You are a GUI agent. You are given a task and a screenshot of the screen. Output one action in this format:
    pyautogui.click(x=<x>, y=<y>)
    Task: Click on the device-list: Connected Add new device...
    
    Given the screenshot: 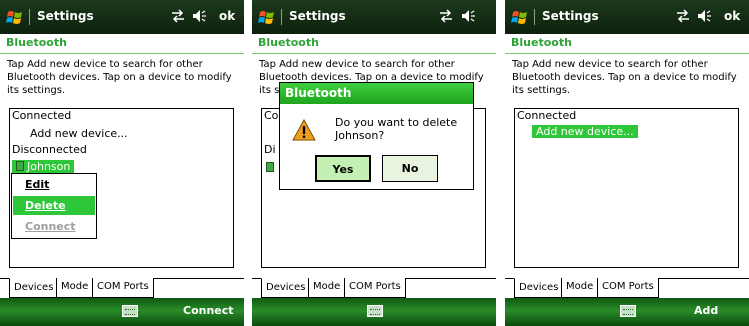 What is the action you would take?
    pyautogui.click(x=626, y=188)
    